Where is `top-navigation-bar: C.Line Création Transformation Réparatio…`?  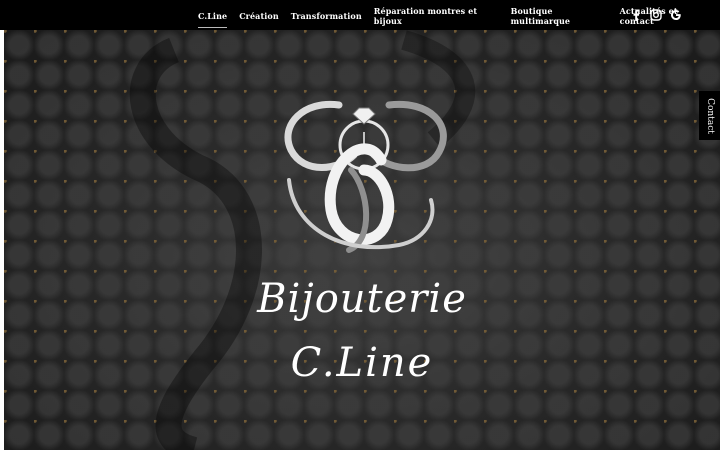 top-navigation-bar: C.Line Création Transformation Réparatio… is located at coordinates (360, 15).